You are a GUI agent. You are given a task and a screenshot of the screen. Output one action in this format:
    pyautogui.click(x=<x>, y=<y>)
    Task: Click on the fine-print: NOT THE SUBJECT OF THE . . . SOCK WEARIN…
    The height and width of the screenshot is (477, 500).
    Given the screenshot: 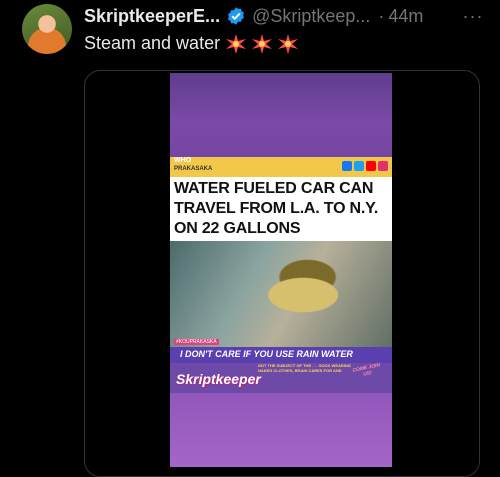 What is the action you would take?
    pyautogui.click(x=304, y=368)
    